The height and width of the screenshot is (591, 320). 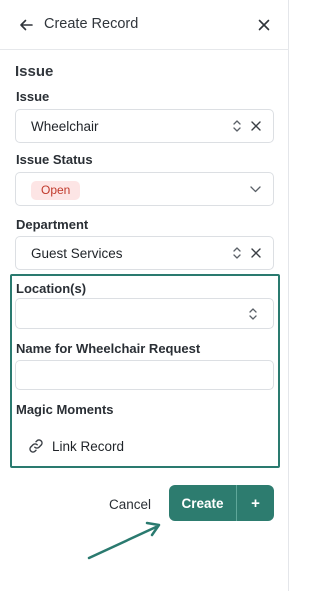 I want to click on annotation-arrow-icon, so click(x=124, y=540).